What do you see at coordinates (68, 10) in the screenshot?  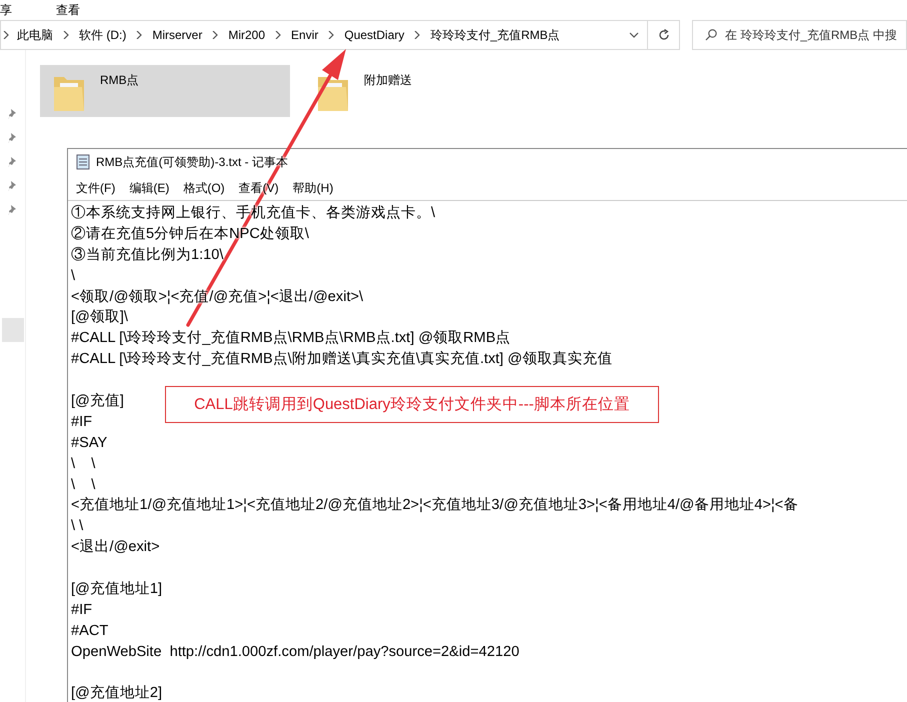 I see `ribbon-tab: 查看` at bounding box center [68, 10].